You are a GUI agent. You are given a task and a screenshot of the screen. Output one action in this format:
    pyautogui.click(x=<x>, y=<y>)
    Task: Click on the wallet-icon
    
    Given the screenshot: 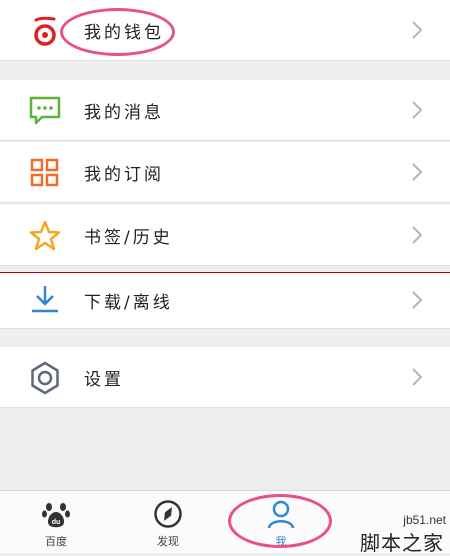 What is the action you would take?
    pyautogui.click(x=45, y=31)
    